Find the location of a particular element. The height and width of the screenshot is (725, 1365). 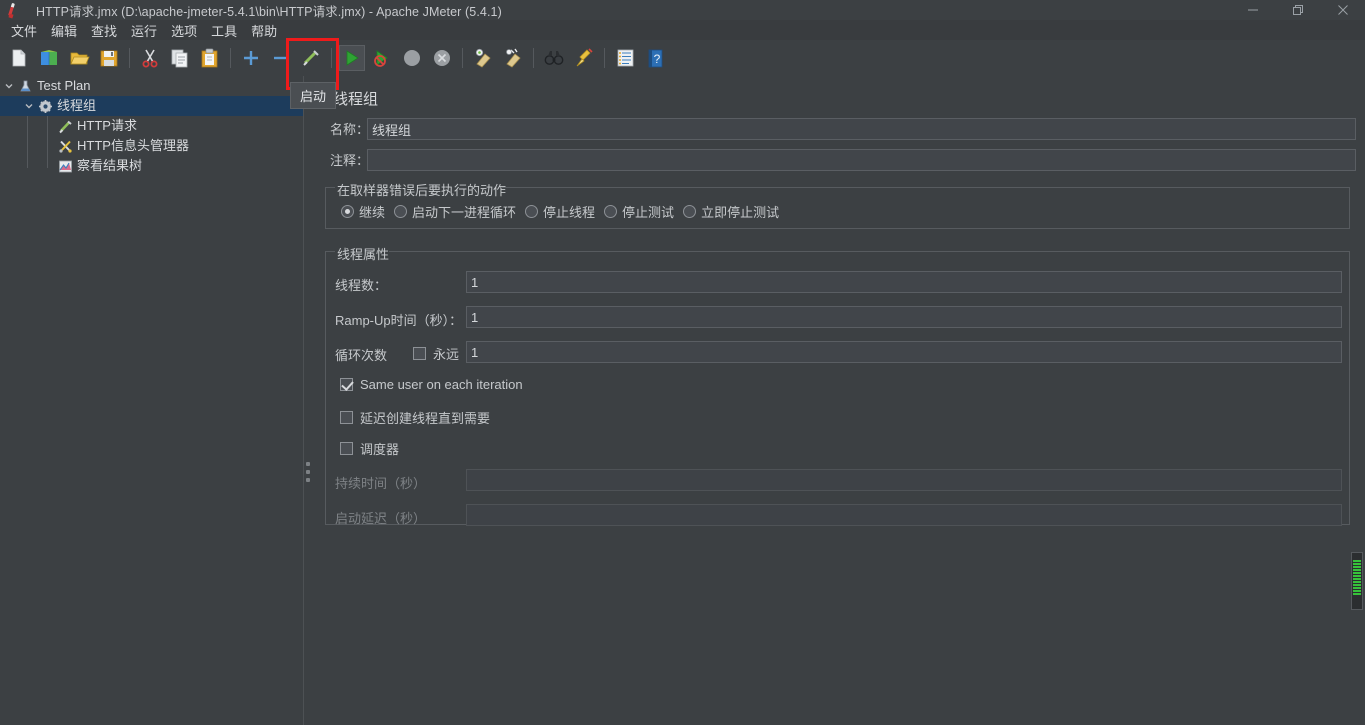

tree-node-header-manager: HTTP信息头管理器 is located at coordinates (151, 146).